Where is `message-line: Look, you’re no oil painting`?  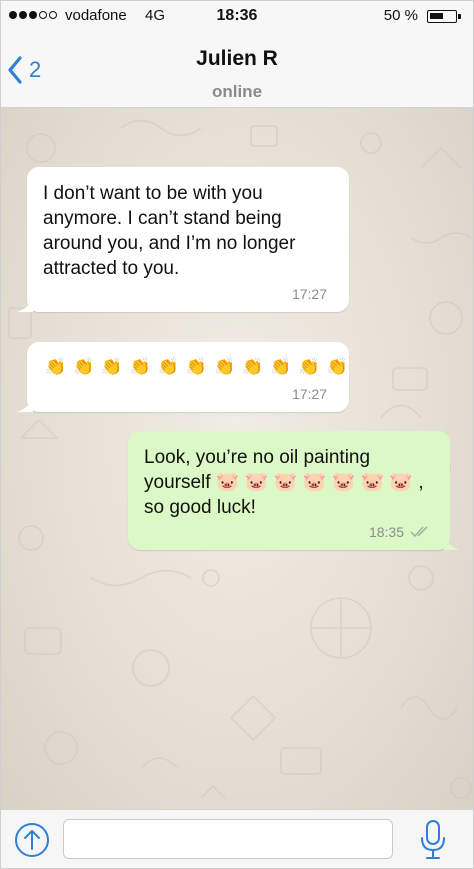
message-line: Look, you’re no oil painting is located at coordinates (257, 457).